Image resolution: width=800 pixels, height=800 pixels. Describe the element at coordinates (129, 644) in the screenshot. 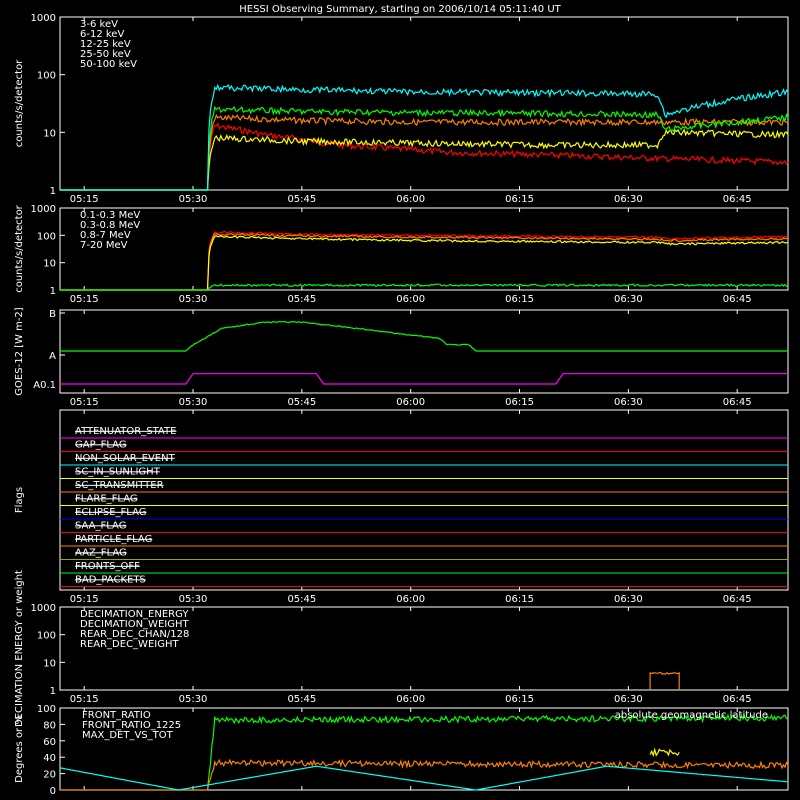

I see `legend-entry: REAR_DEC_WEIGHT` at that location.